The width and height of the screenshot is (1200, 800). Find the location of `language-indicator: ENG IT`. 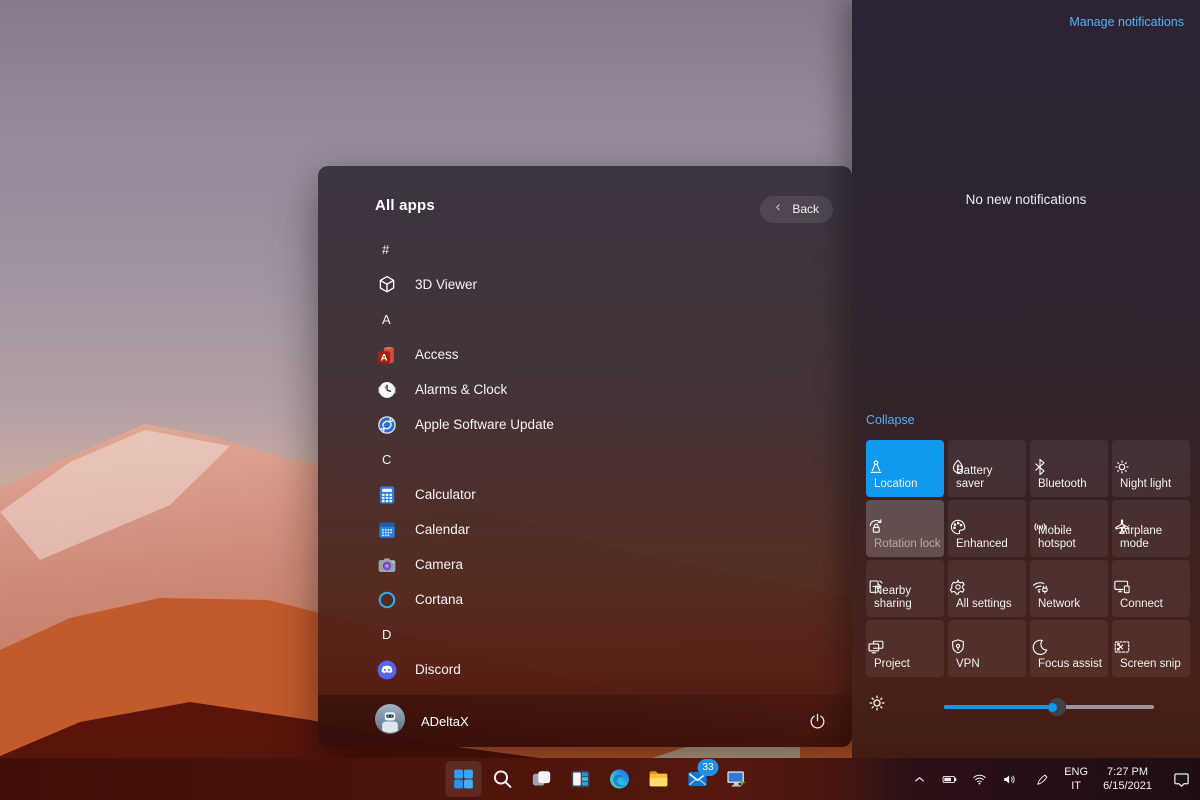

language-indicator: ENG IT is located at coordinates (1076, 779).